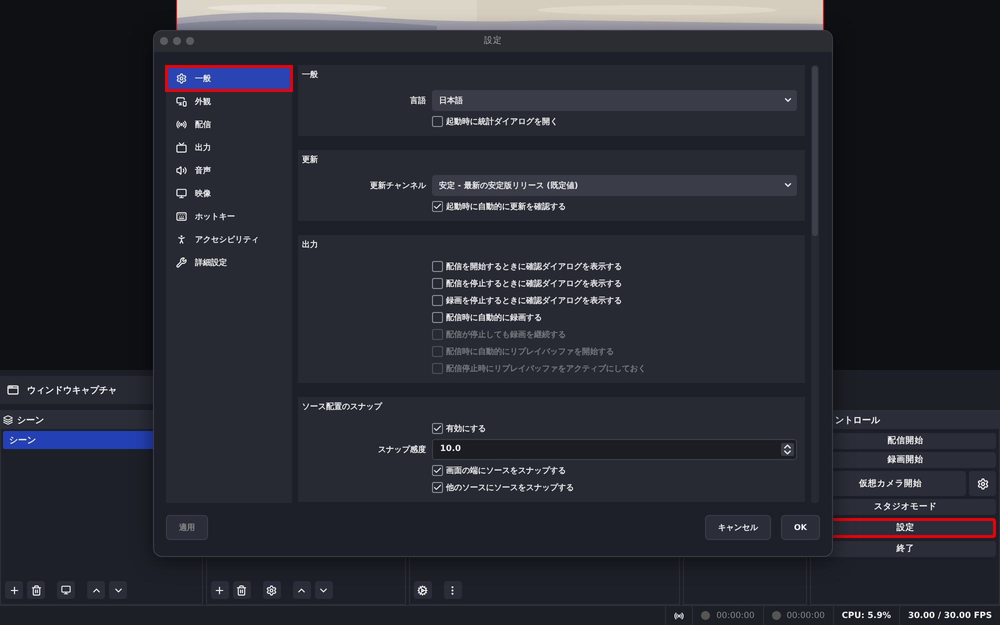 The width and height of the screenshot is (1000, 625). What do you see at coordinates (857, 420) in the screenshot?
I see `panel-title: ントロール` at bounding box center [857, 420].